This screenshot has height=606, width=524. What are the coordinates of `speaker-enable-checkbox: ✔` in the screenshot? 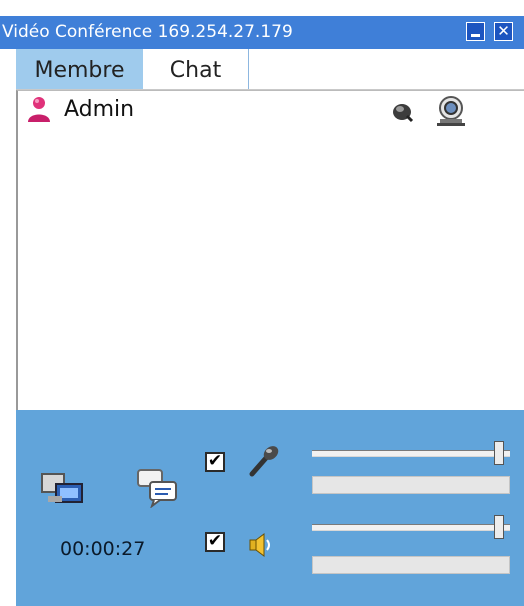 It's located at (215, 542).